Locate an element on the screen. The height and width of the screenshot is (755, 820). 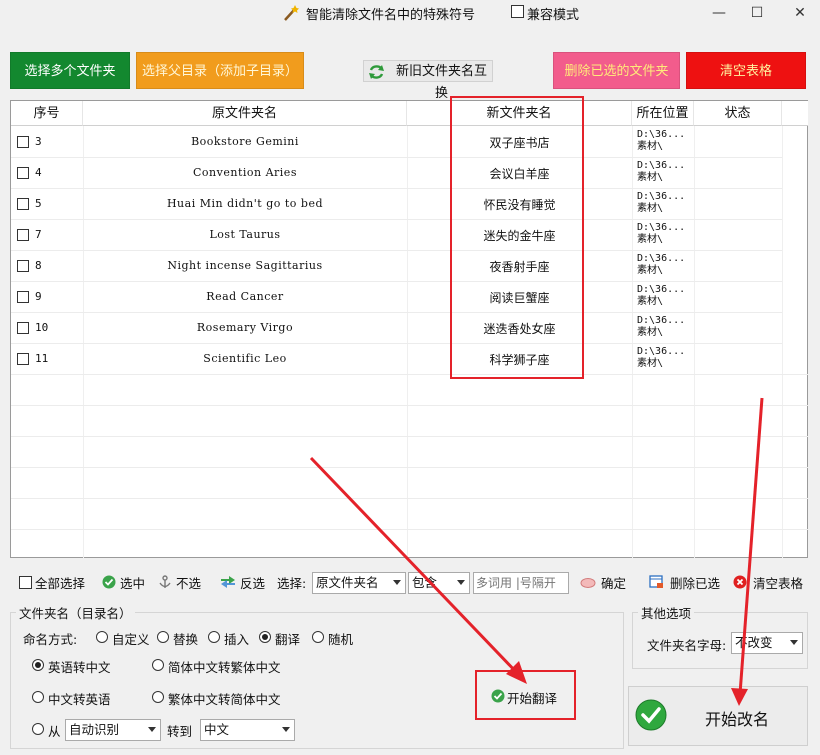
row-original-name: Lost Taurus is located at coordinates (245, 234).